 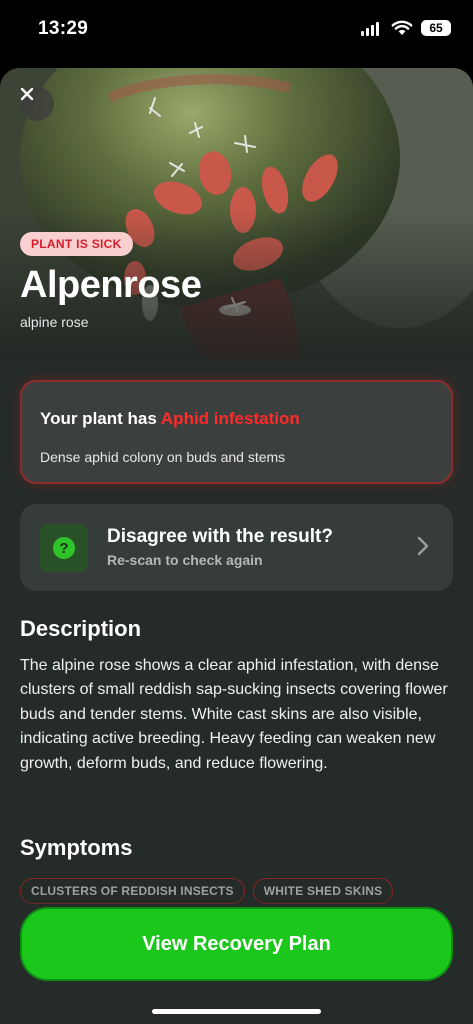 I want to click on disagree-title: Disagree with the result?, so click(x=220, y=536).